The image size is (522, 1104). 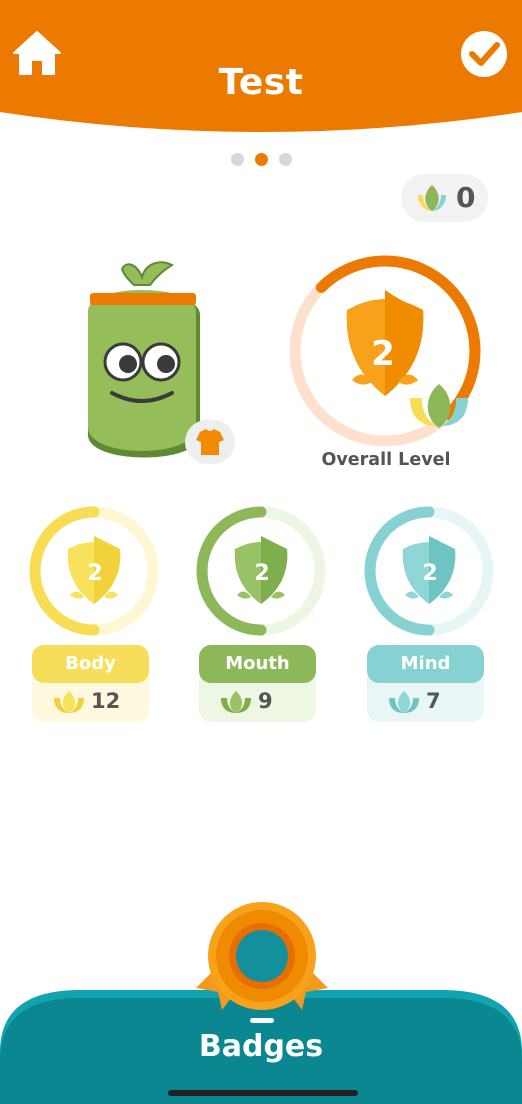 I want to click on coin-balance: 0, so click(x=444, y=198).